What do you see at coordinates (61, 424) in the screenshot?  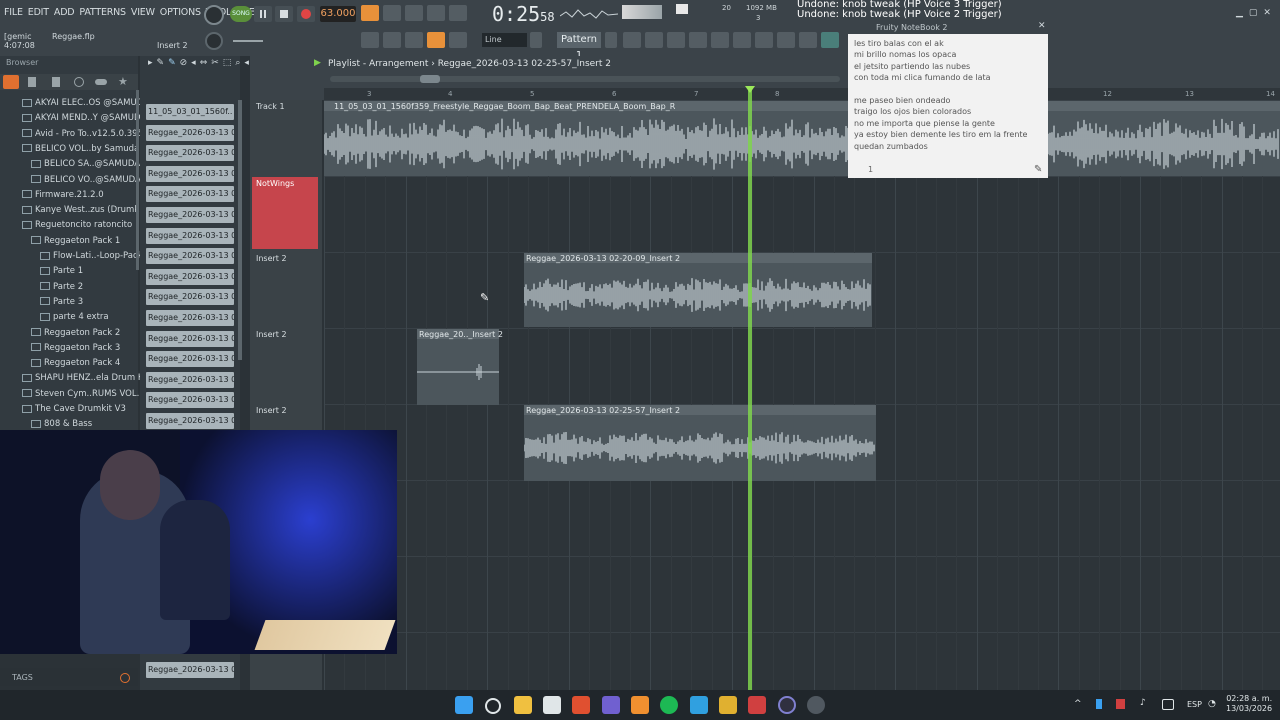 I see `browser-folder: 808 & Bass` at bounding box center [61, 424].